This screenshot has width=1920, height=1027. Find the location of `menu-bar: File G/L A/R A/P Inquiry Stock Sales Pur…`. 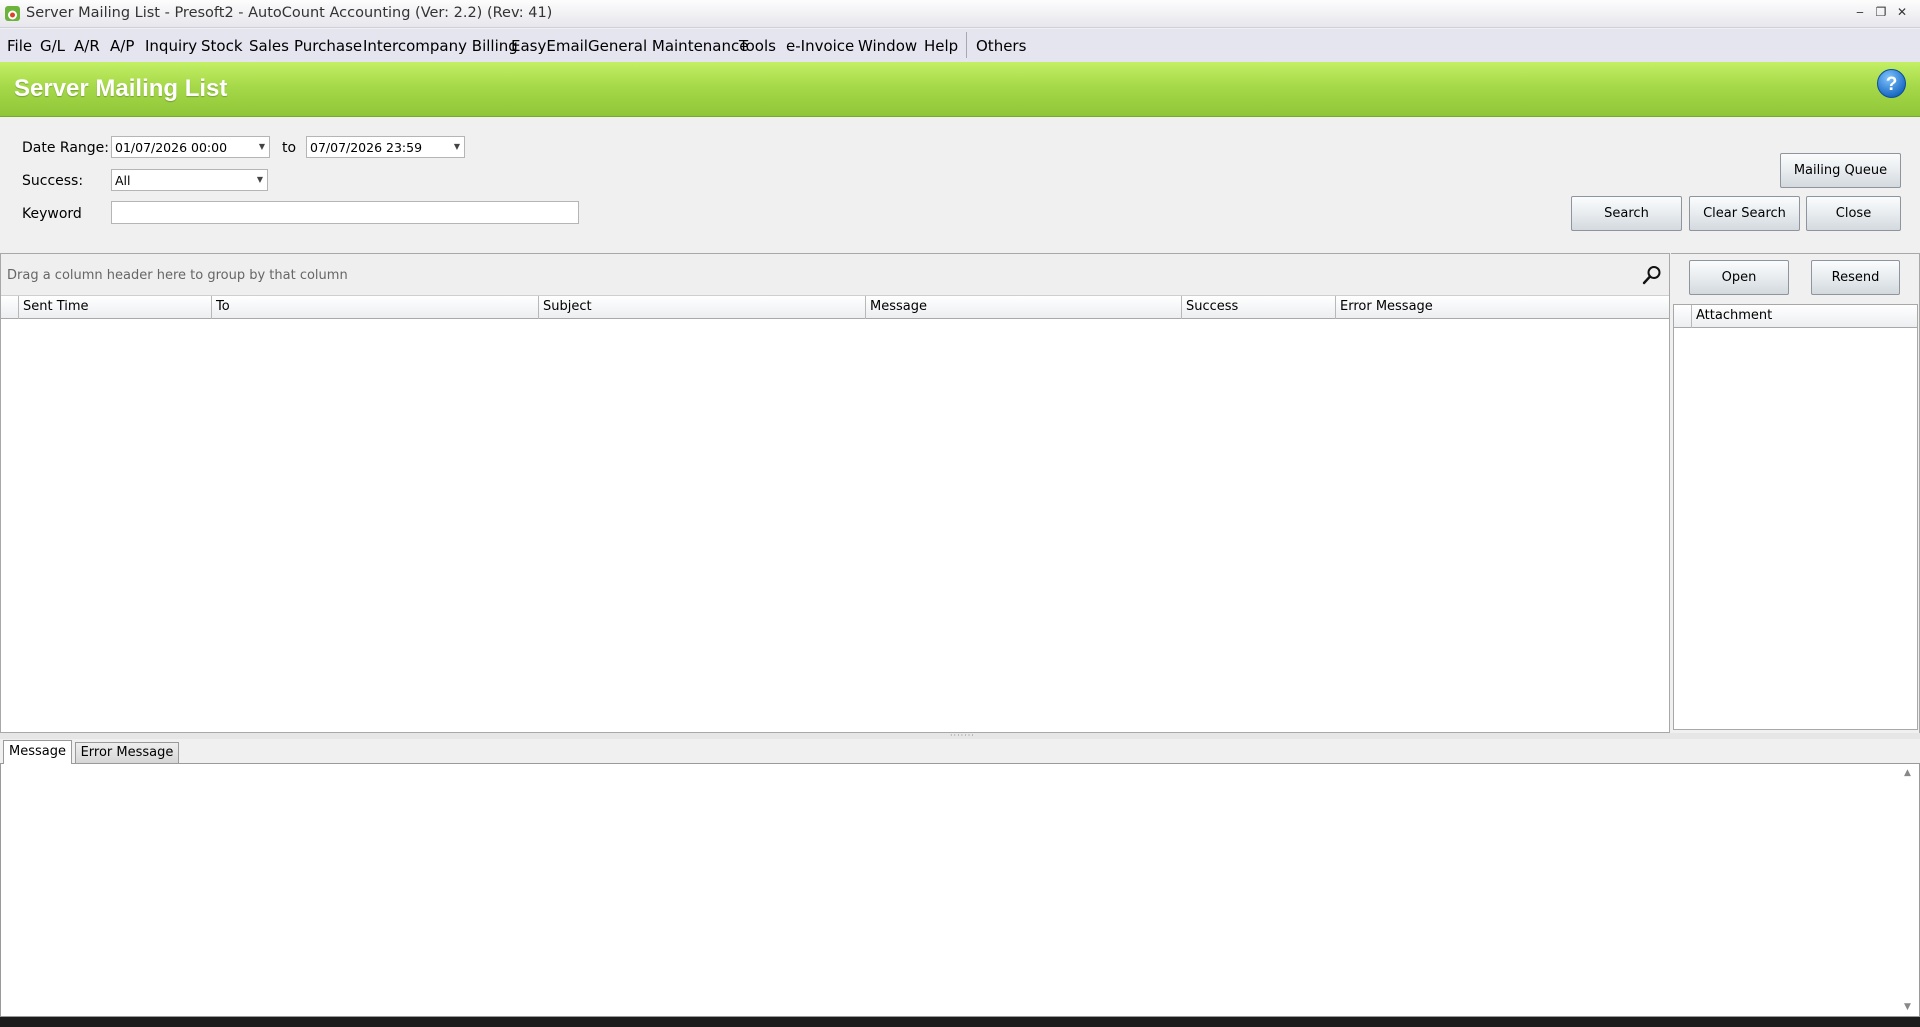

menu-bar: File G/L A/R A/P Inquiry Stock Sales Pur… is located at coordinates (960, 45).